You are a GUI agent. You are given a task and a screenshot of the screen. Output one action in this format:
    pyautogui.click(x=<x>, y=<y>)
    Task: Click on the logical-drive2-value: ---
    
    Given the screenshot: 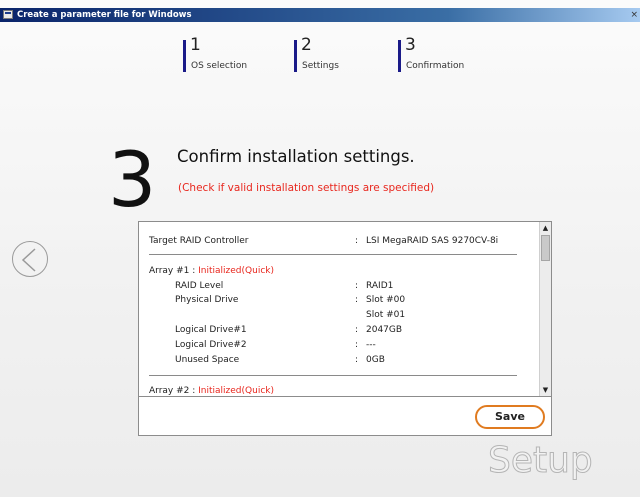 What is the action you would take?
    pyautogui.click(x=371, y=345)
    